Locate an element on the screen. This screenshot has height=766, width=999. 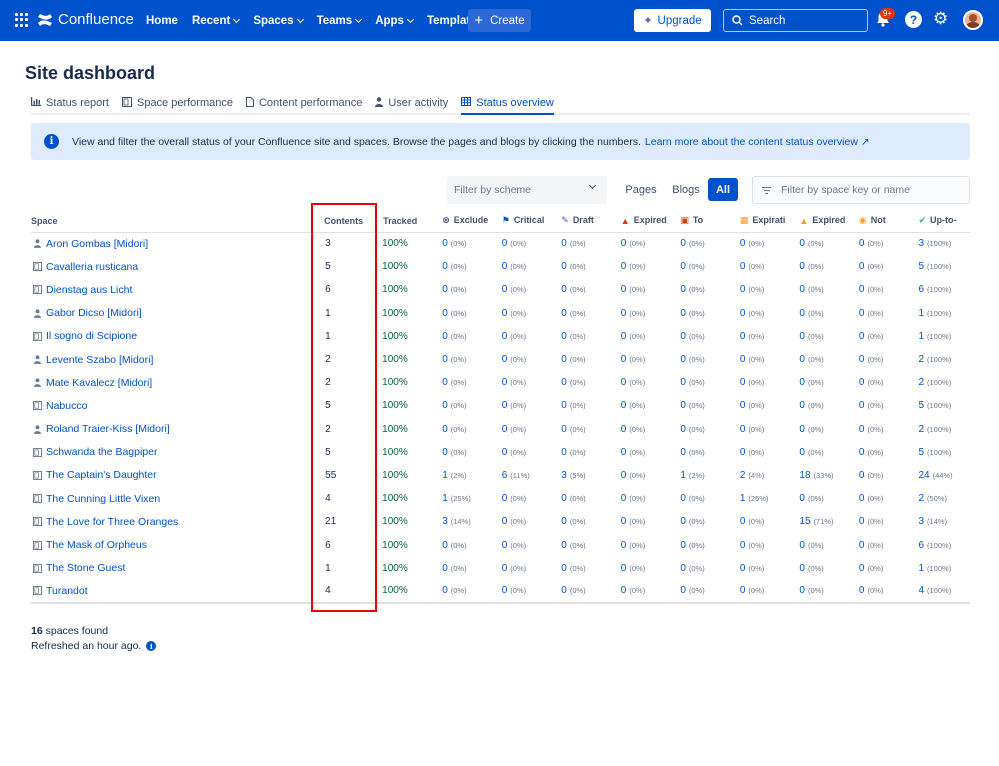
settings-gear-icon: ⚙ is located at coordinates (940, 18).